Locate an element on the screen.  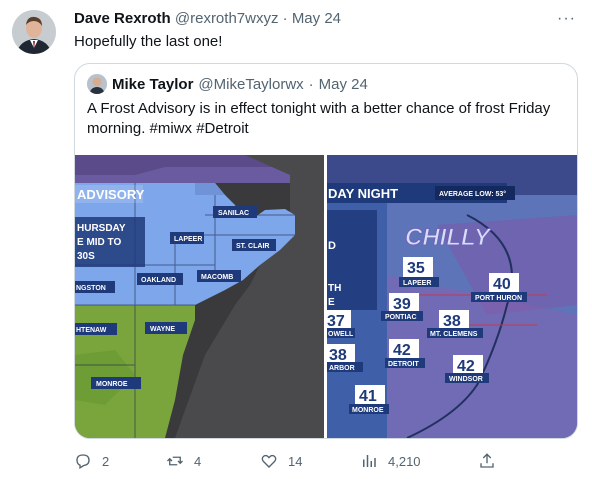
quoted-date: May 24 is located at coordinates (343, 84).